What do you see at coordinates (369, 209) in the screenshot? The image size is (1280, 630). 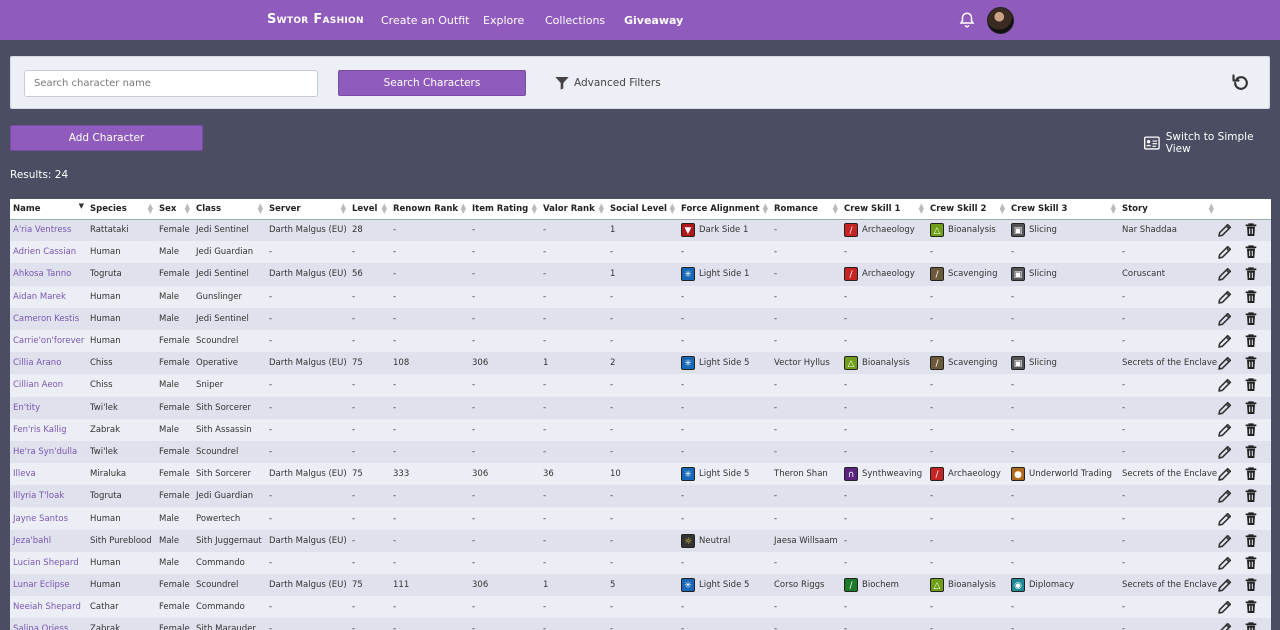 I see `column-header: Level ▲ ▼` at bounding box center [369, 209].